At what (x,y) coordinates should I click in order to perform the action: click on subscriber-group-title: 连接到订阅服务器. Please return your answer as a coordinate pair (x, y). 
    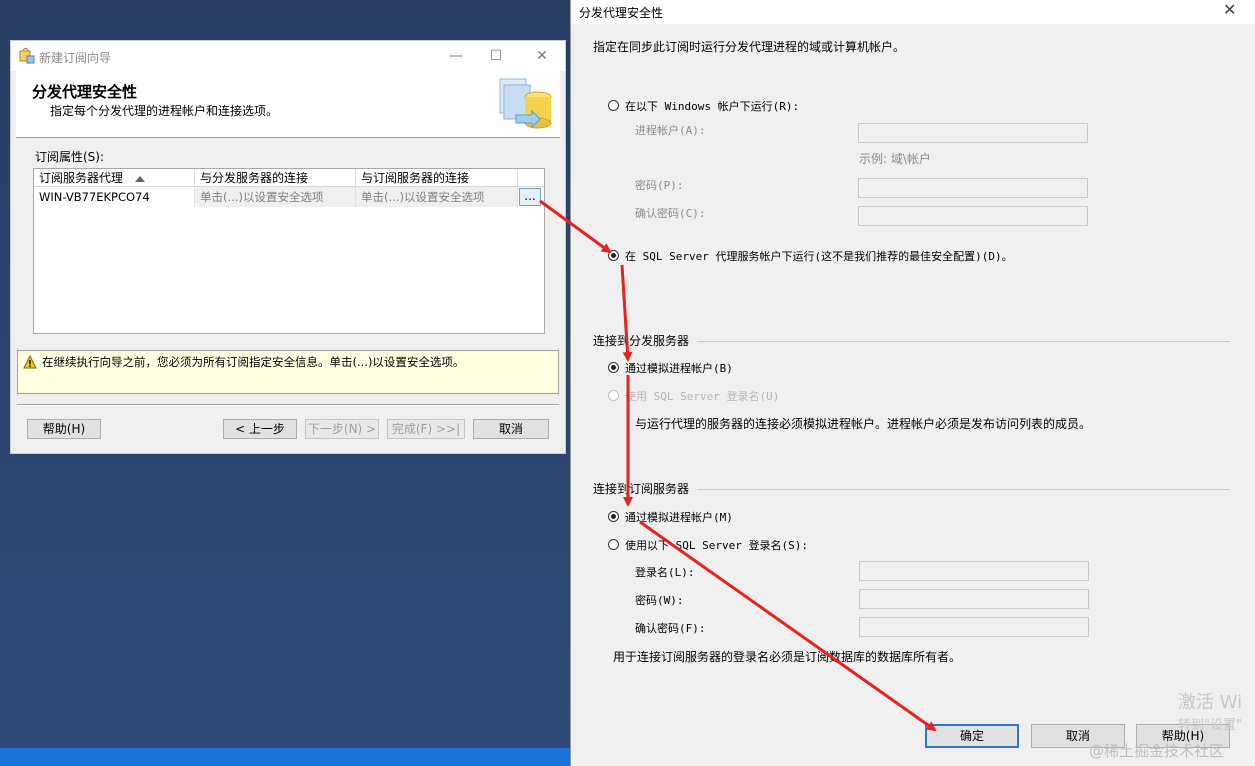
    Looking at the image, I should click on (641, 489).